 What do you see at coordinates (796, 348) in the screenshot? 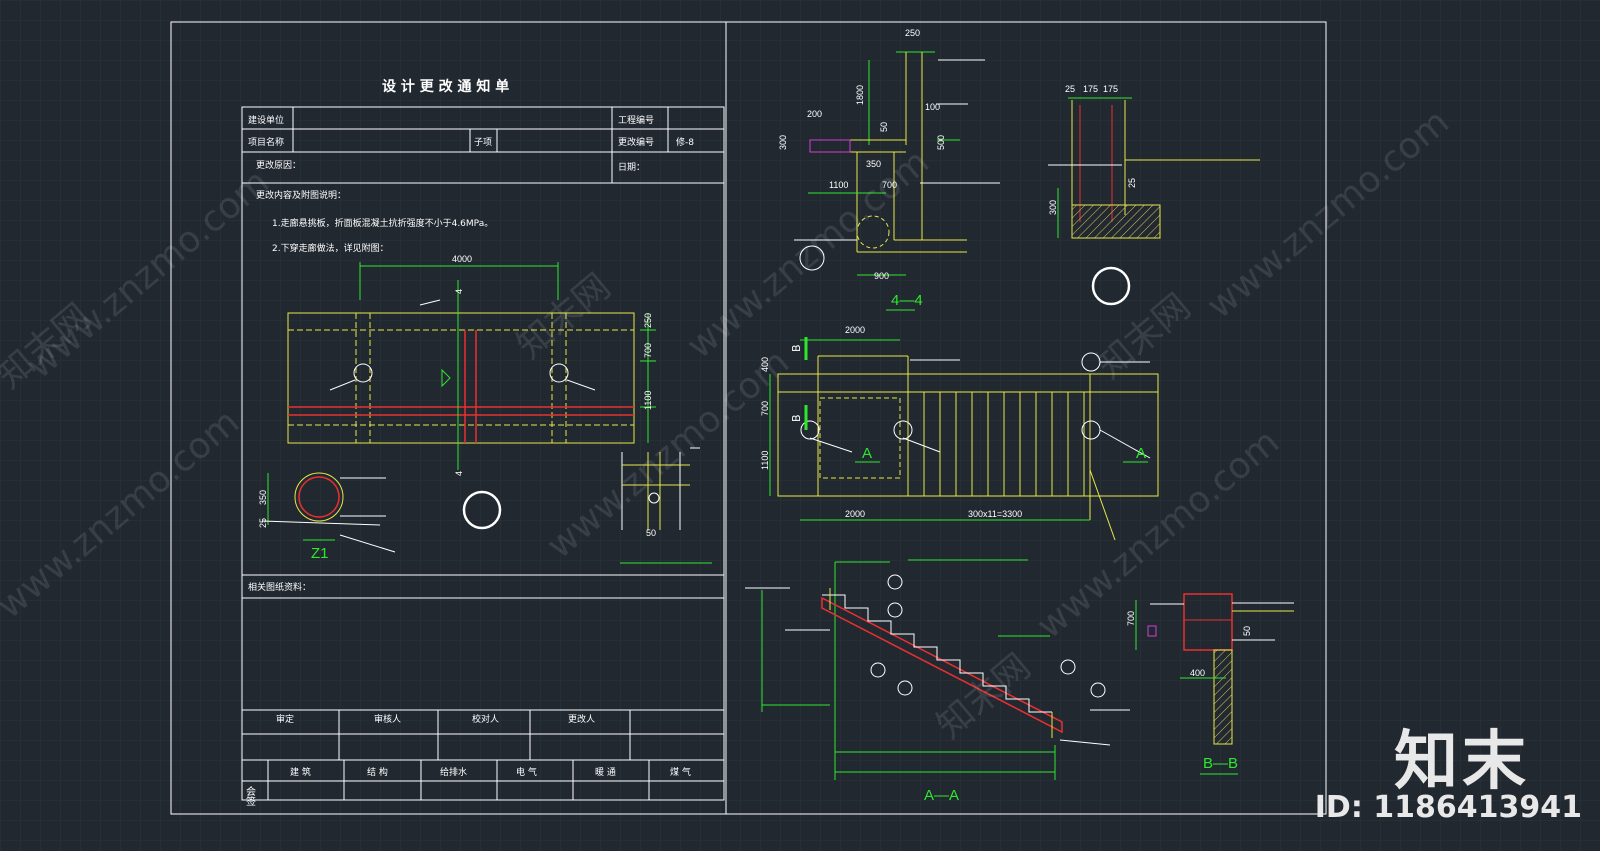
I see `plan-mark-b-top: B` at bounding box center [796, 348].